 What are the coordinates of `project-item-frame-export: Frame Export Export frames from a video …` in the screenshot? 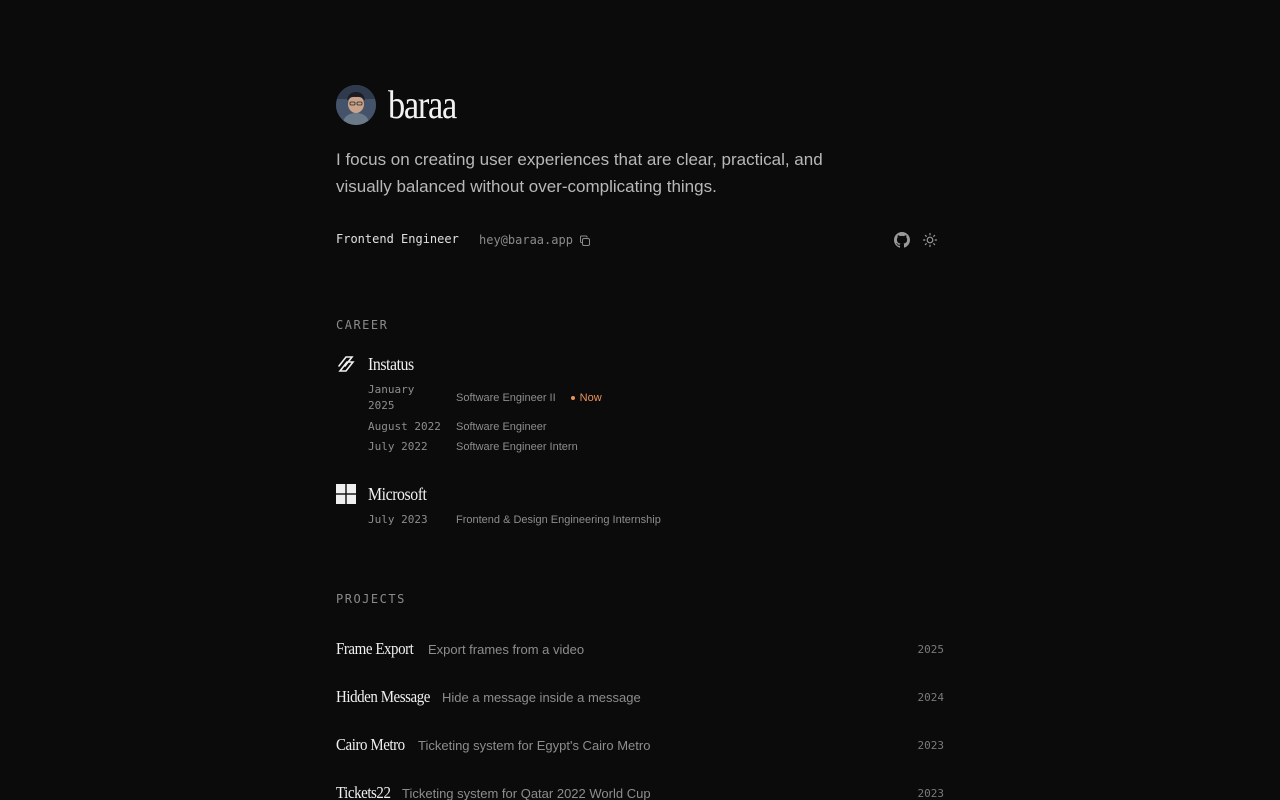 It's located at (640, 649).